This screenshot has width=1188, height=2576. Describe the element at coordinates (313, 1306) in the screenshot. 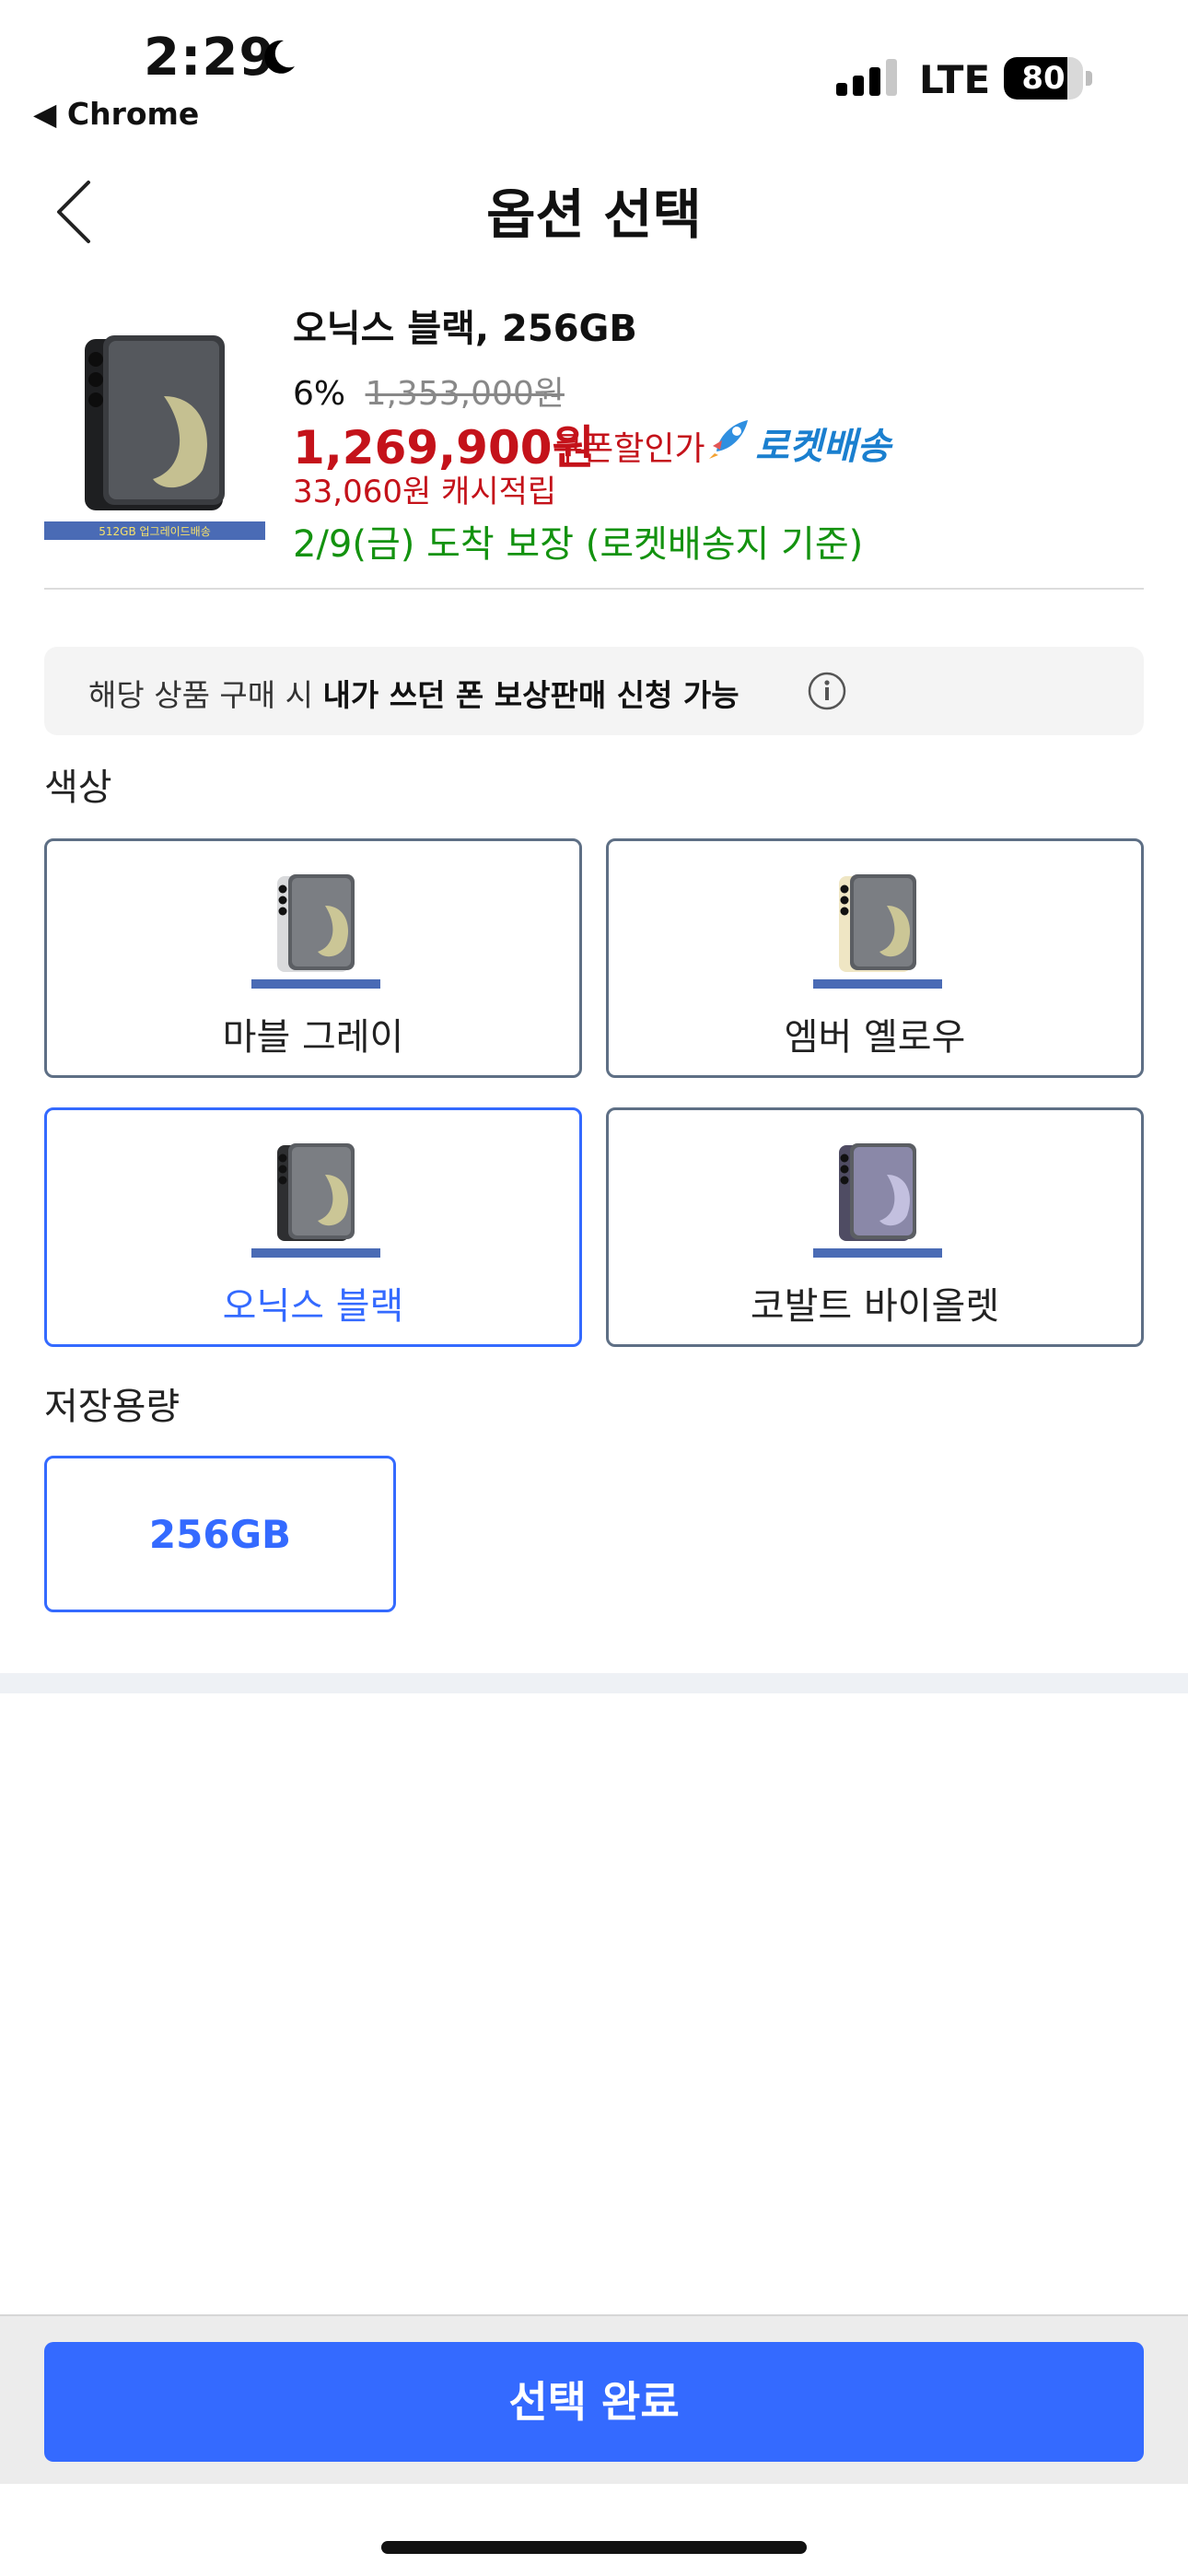

I see `color-option-label: 오닉스 블랙` at that location.